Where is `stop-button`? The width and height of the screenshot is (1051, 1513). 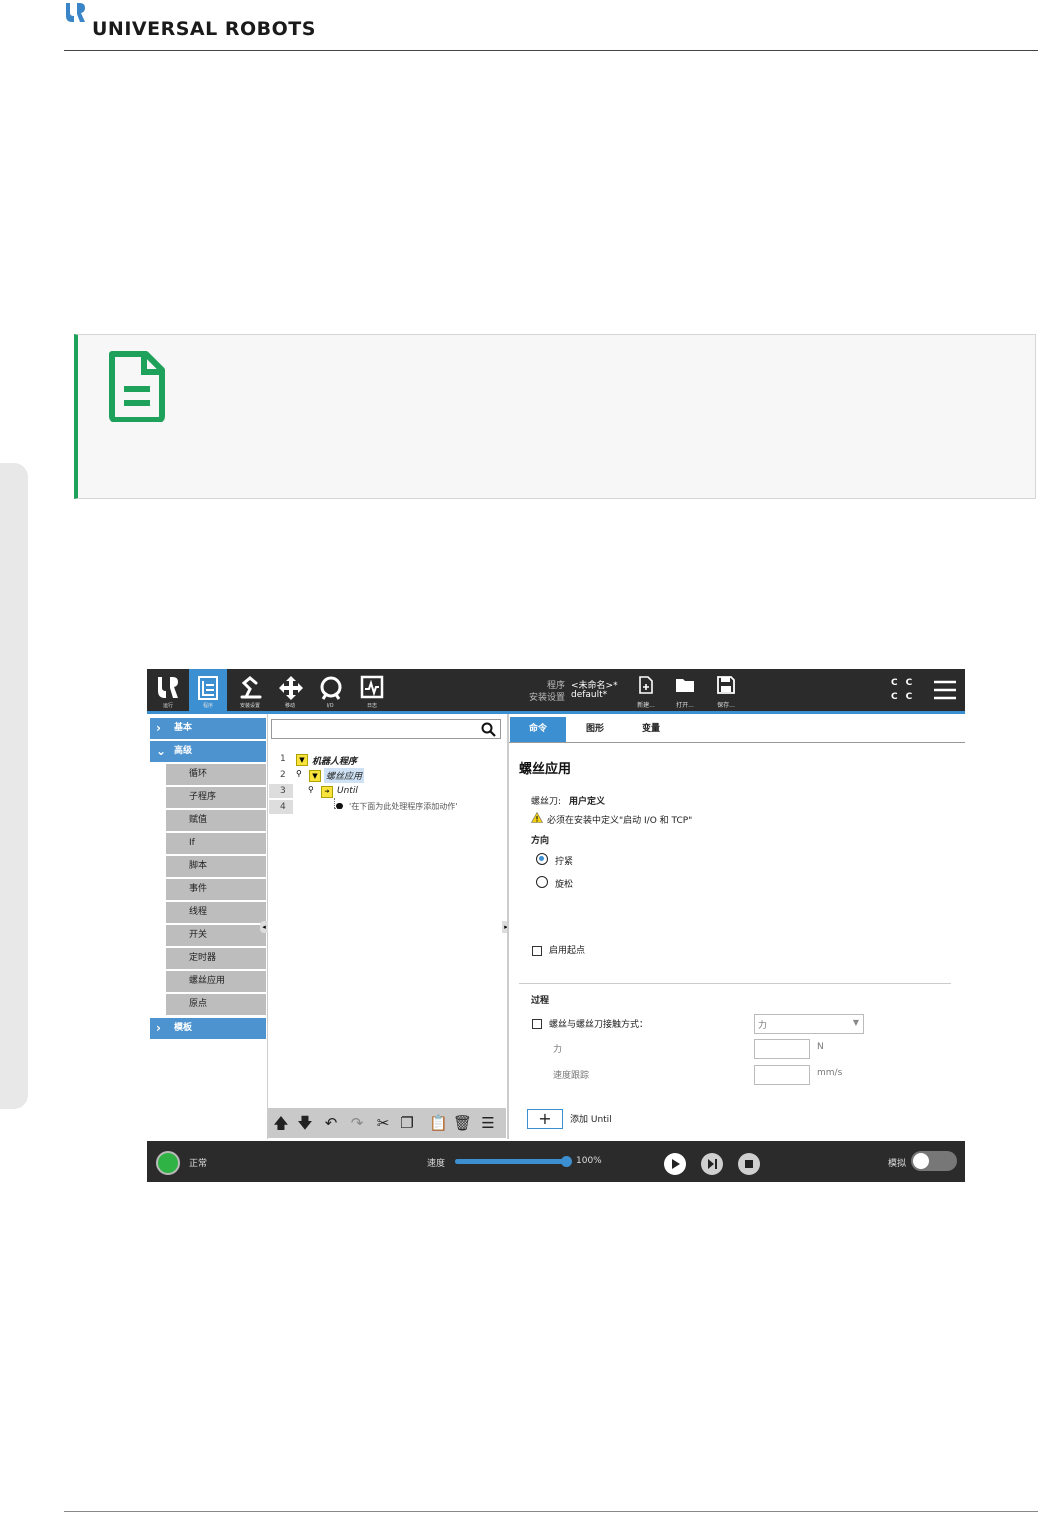
stop-button is located at coordinates (749, 1164).